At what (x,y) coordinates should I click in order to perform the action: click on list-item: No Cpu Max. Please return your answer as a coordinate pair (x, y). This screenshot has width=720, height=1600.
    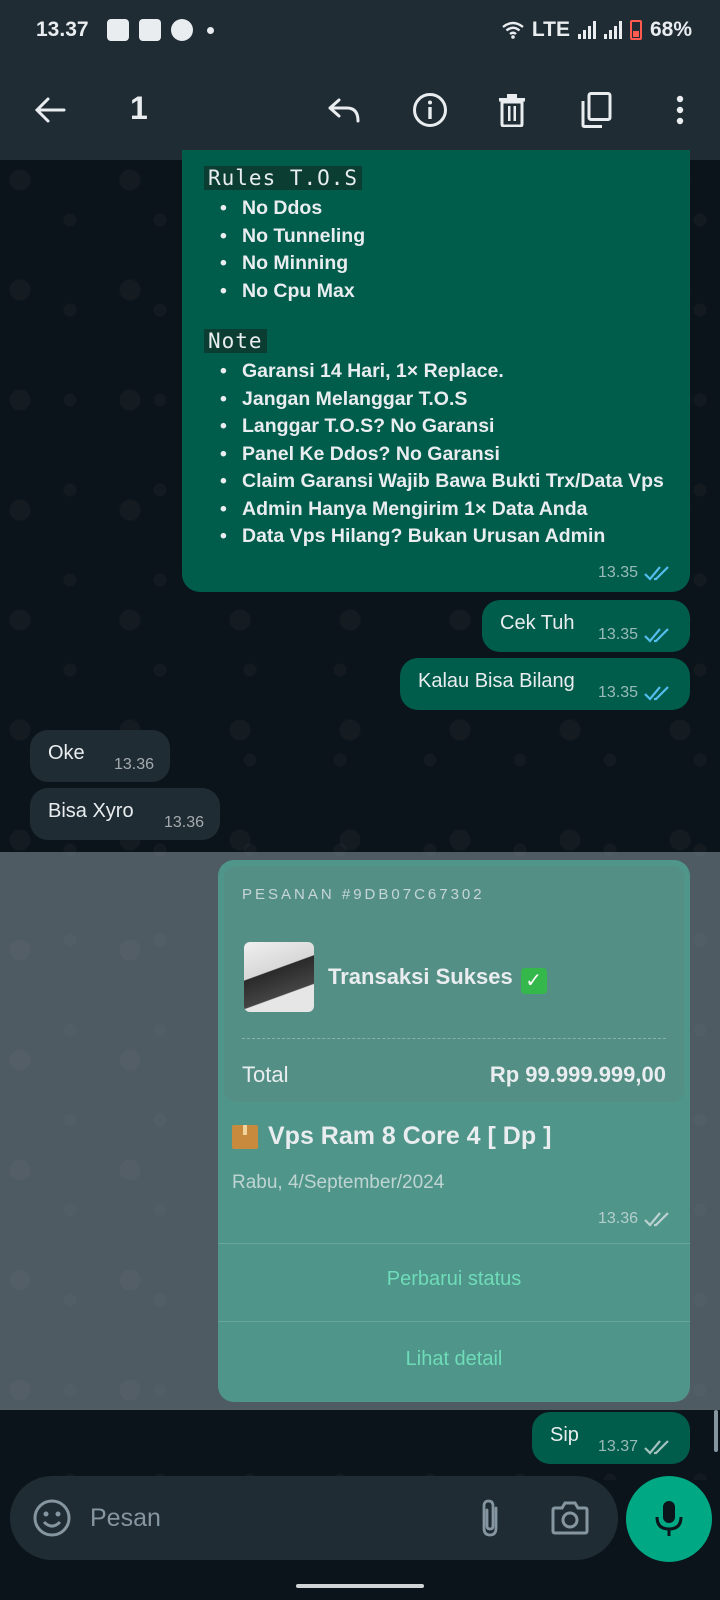
    Looking at the image, I should click on (440, 292).